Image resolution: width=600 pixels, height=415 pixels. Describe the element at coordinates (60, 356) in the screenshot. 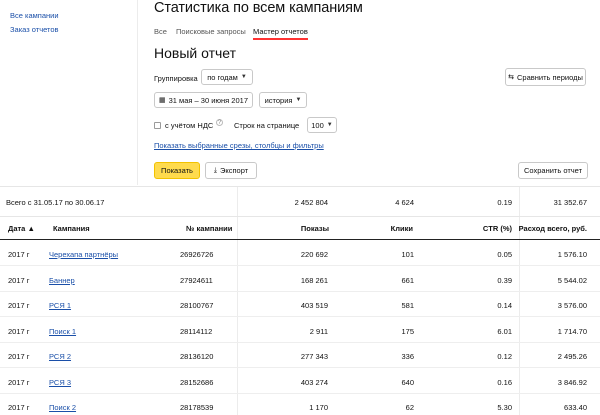

I see `cell-campaign-link: РСЯ 2` at that location.